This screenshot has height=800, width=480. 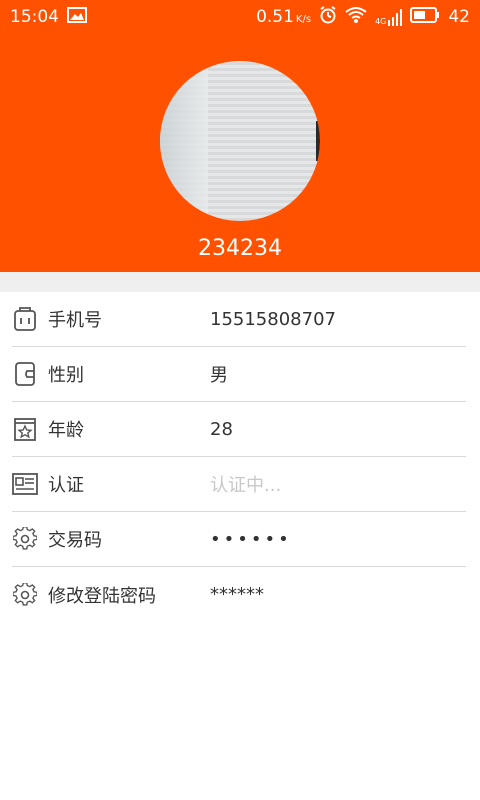 I want to click on gender-value: 男, so click(x=219, y=375).